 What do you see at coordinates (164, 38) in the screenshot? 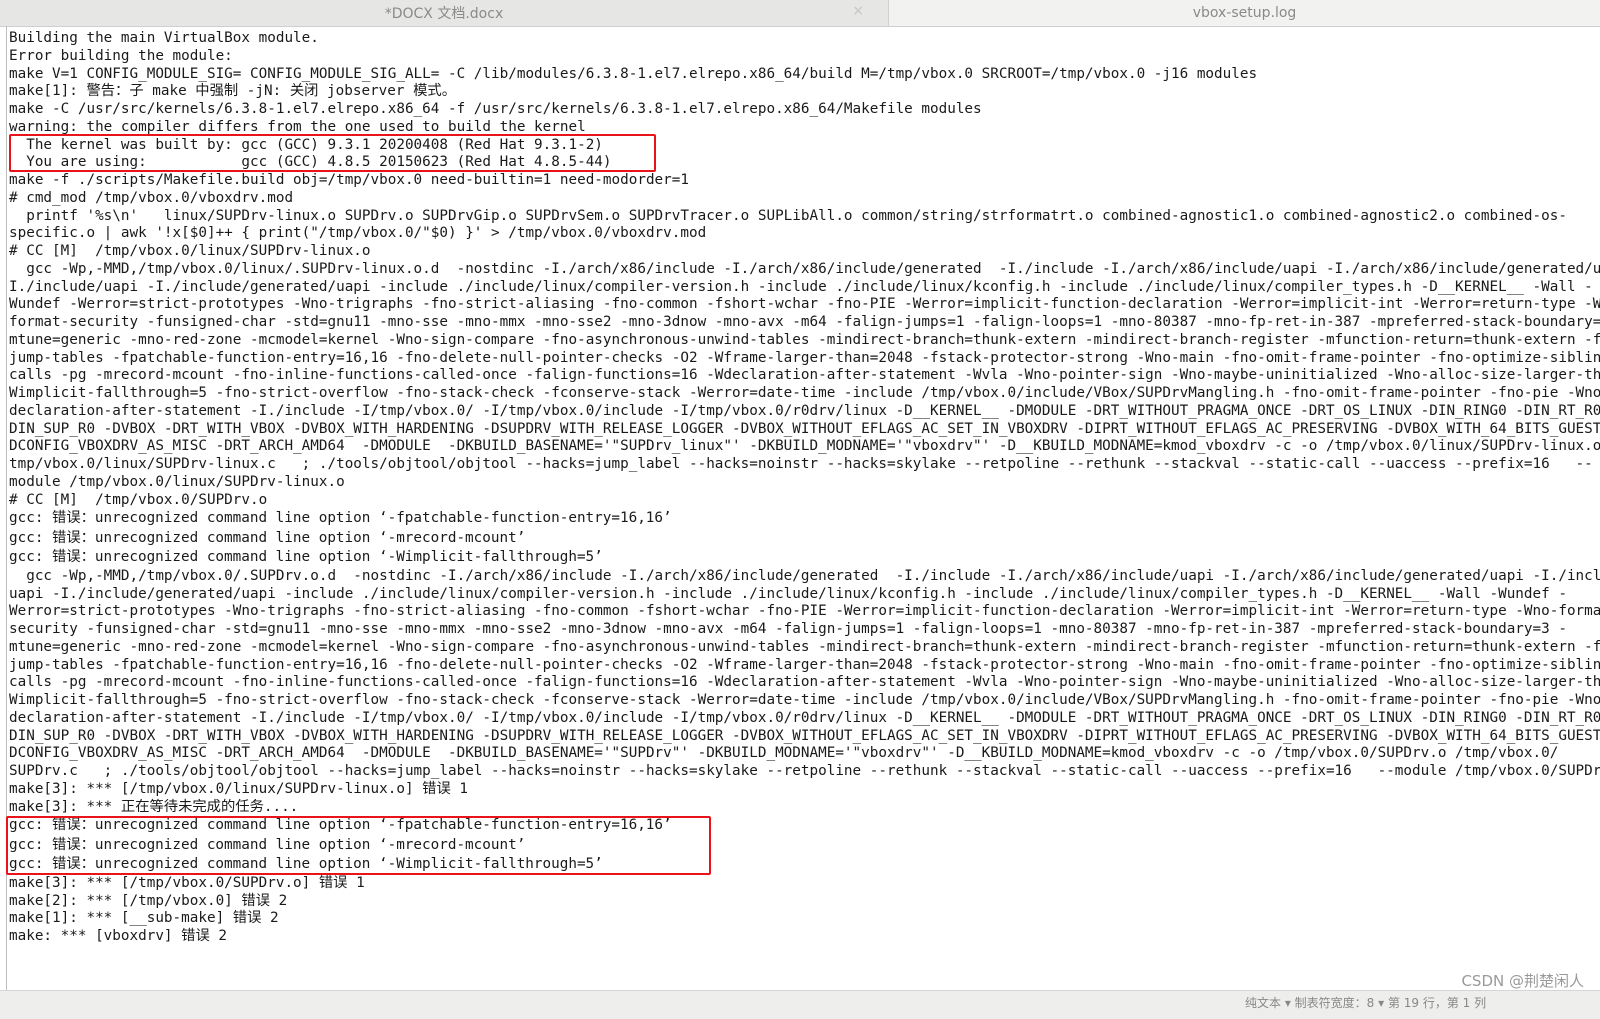
I see `log-line: Building the main VirtualBox module.` at bounding box center [164, 38].